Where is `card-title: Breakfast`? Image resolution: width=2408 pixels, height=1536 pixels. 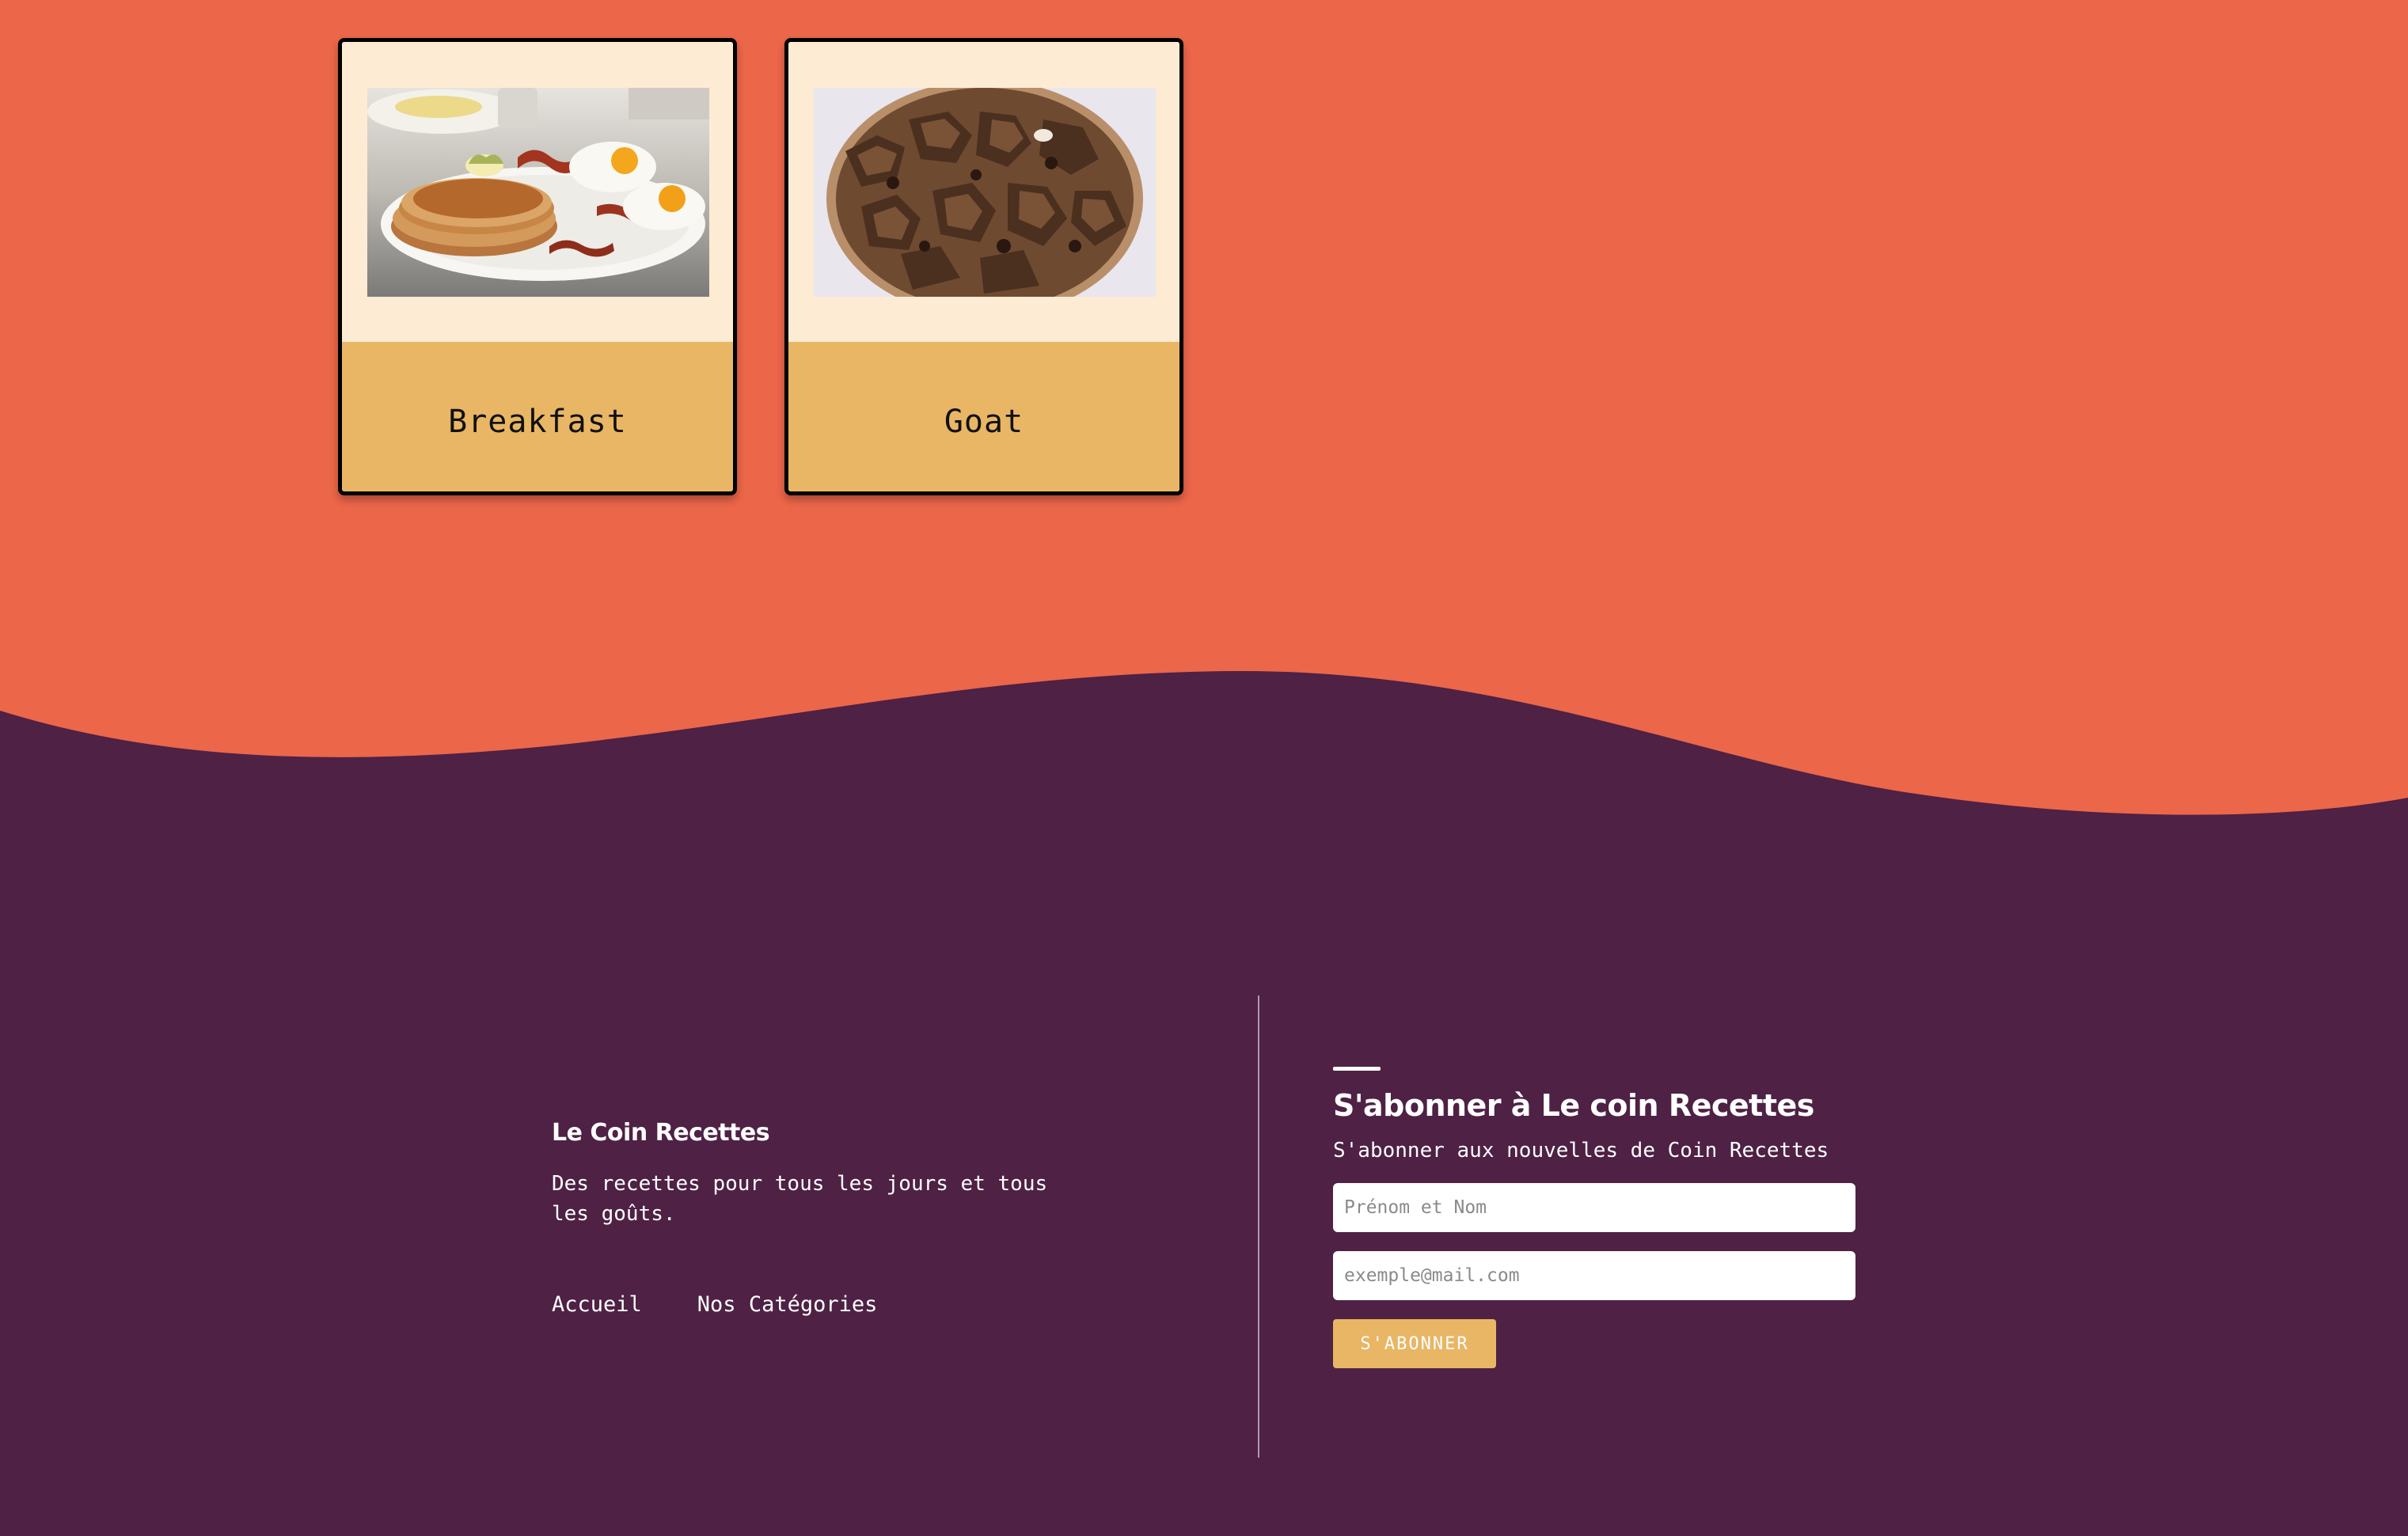
card-title: Breakfast is located at coordinates (537, 421).